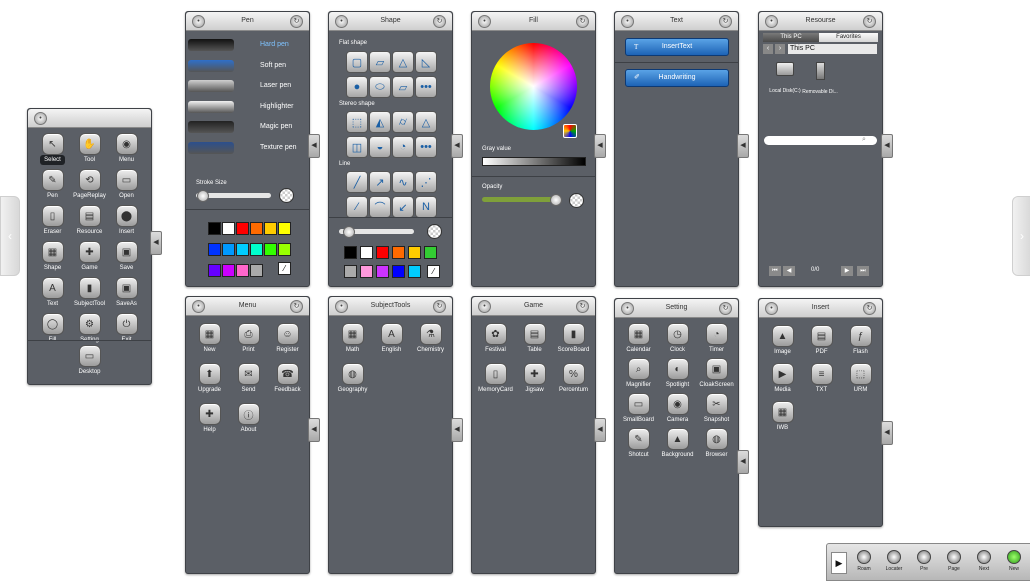  What do you see at coordinates (380, 147) in the screenshot?
I see `stereo-shape-button: ◒` at bounding box center [380, 147].